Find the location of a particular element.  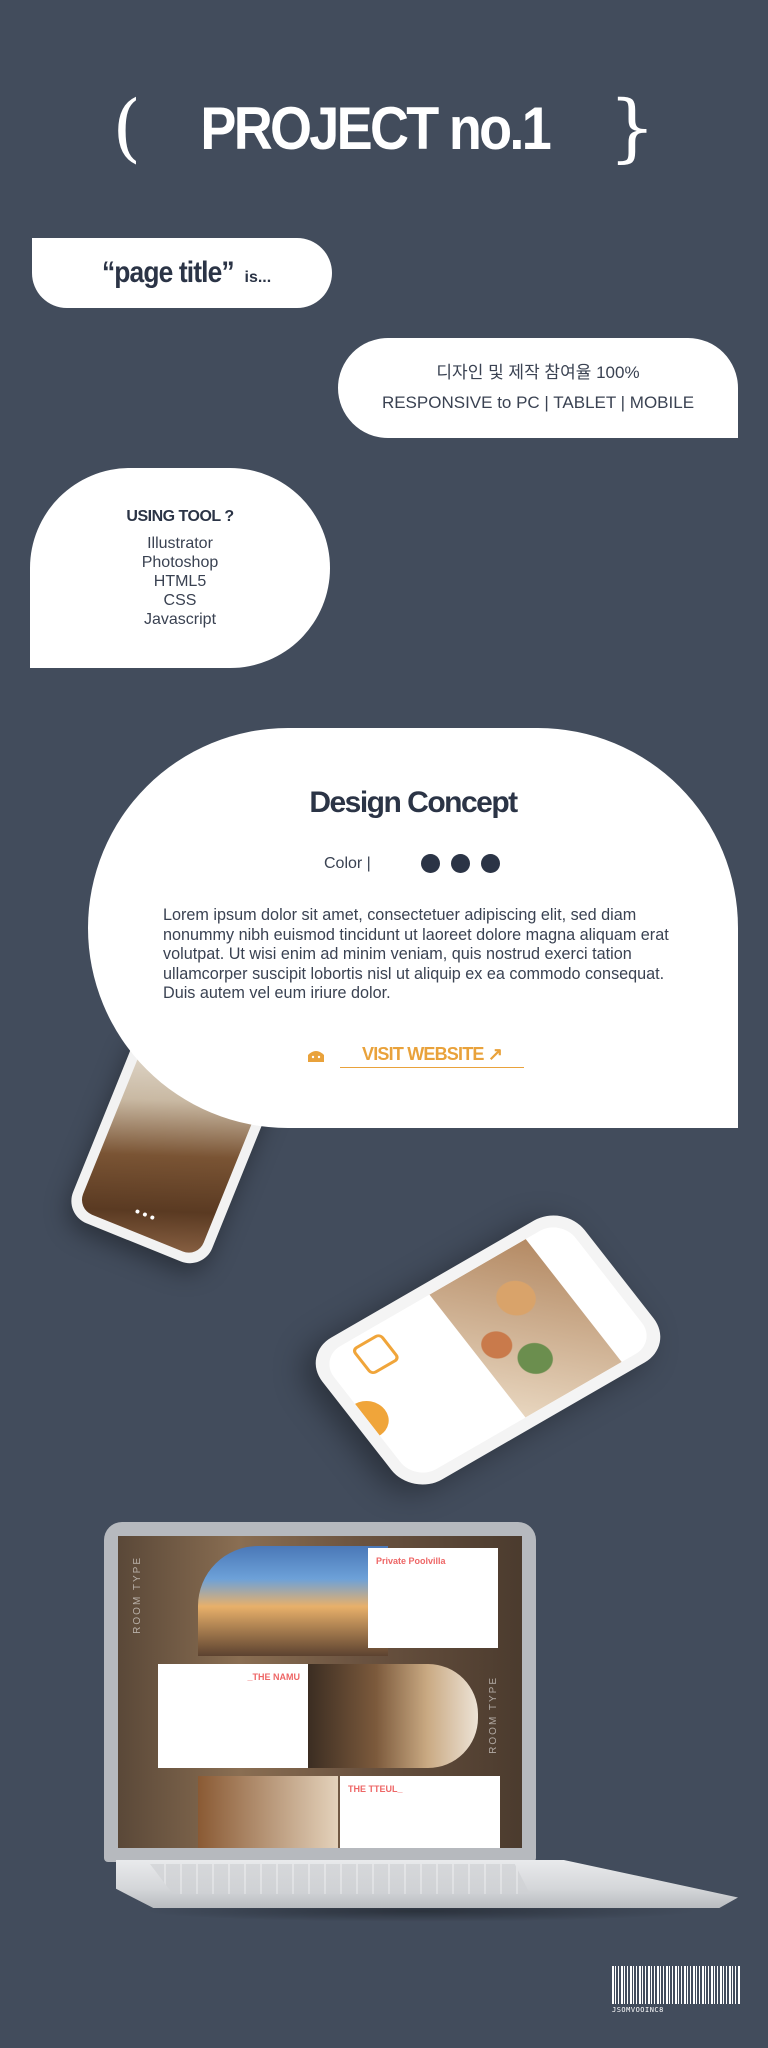

tool-item: HTML5 is located at coordinates (180, 581).